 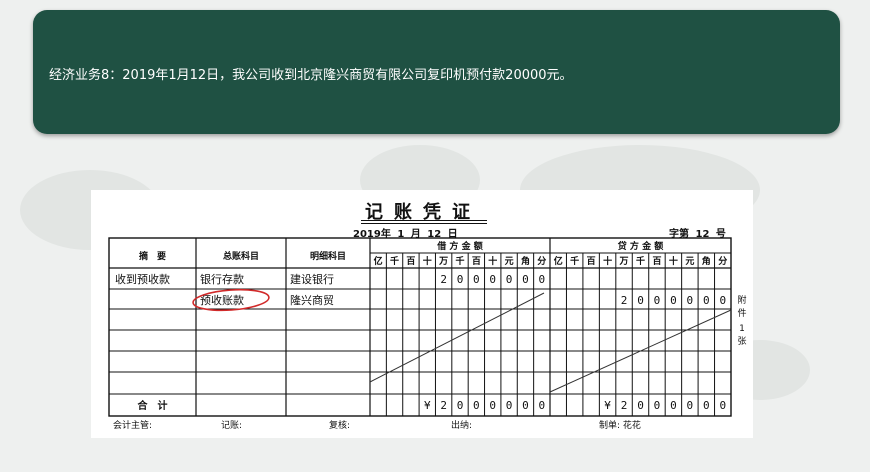 I want to click on footer-reviewer: 复核:, so click(x=340, y=426).